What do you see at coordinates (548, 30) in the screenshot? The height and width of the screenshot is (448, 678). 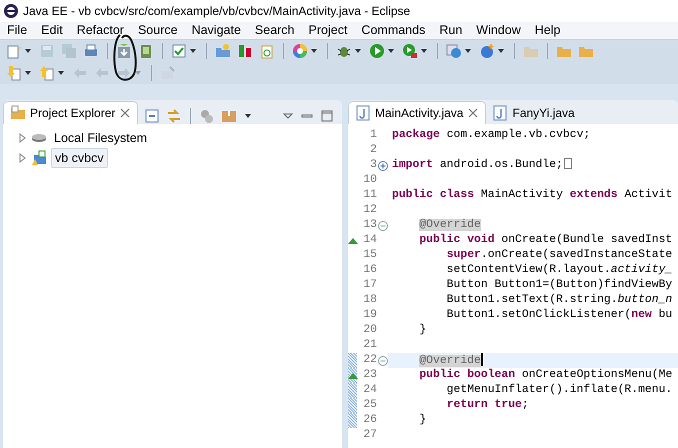 I see `menu-item: Help` at bounding box center [548, 30].